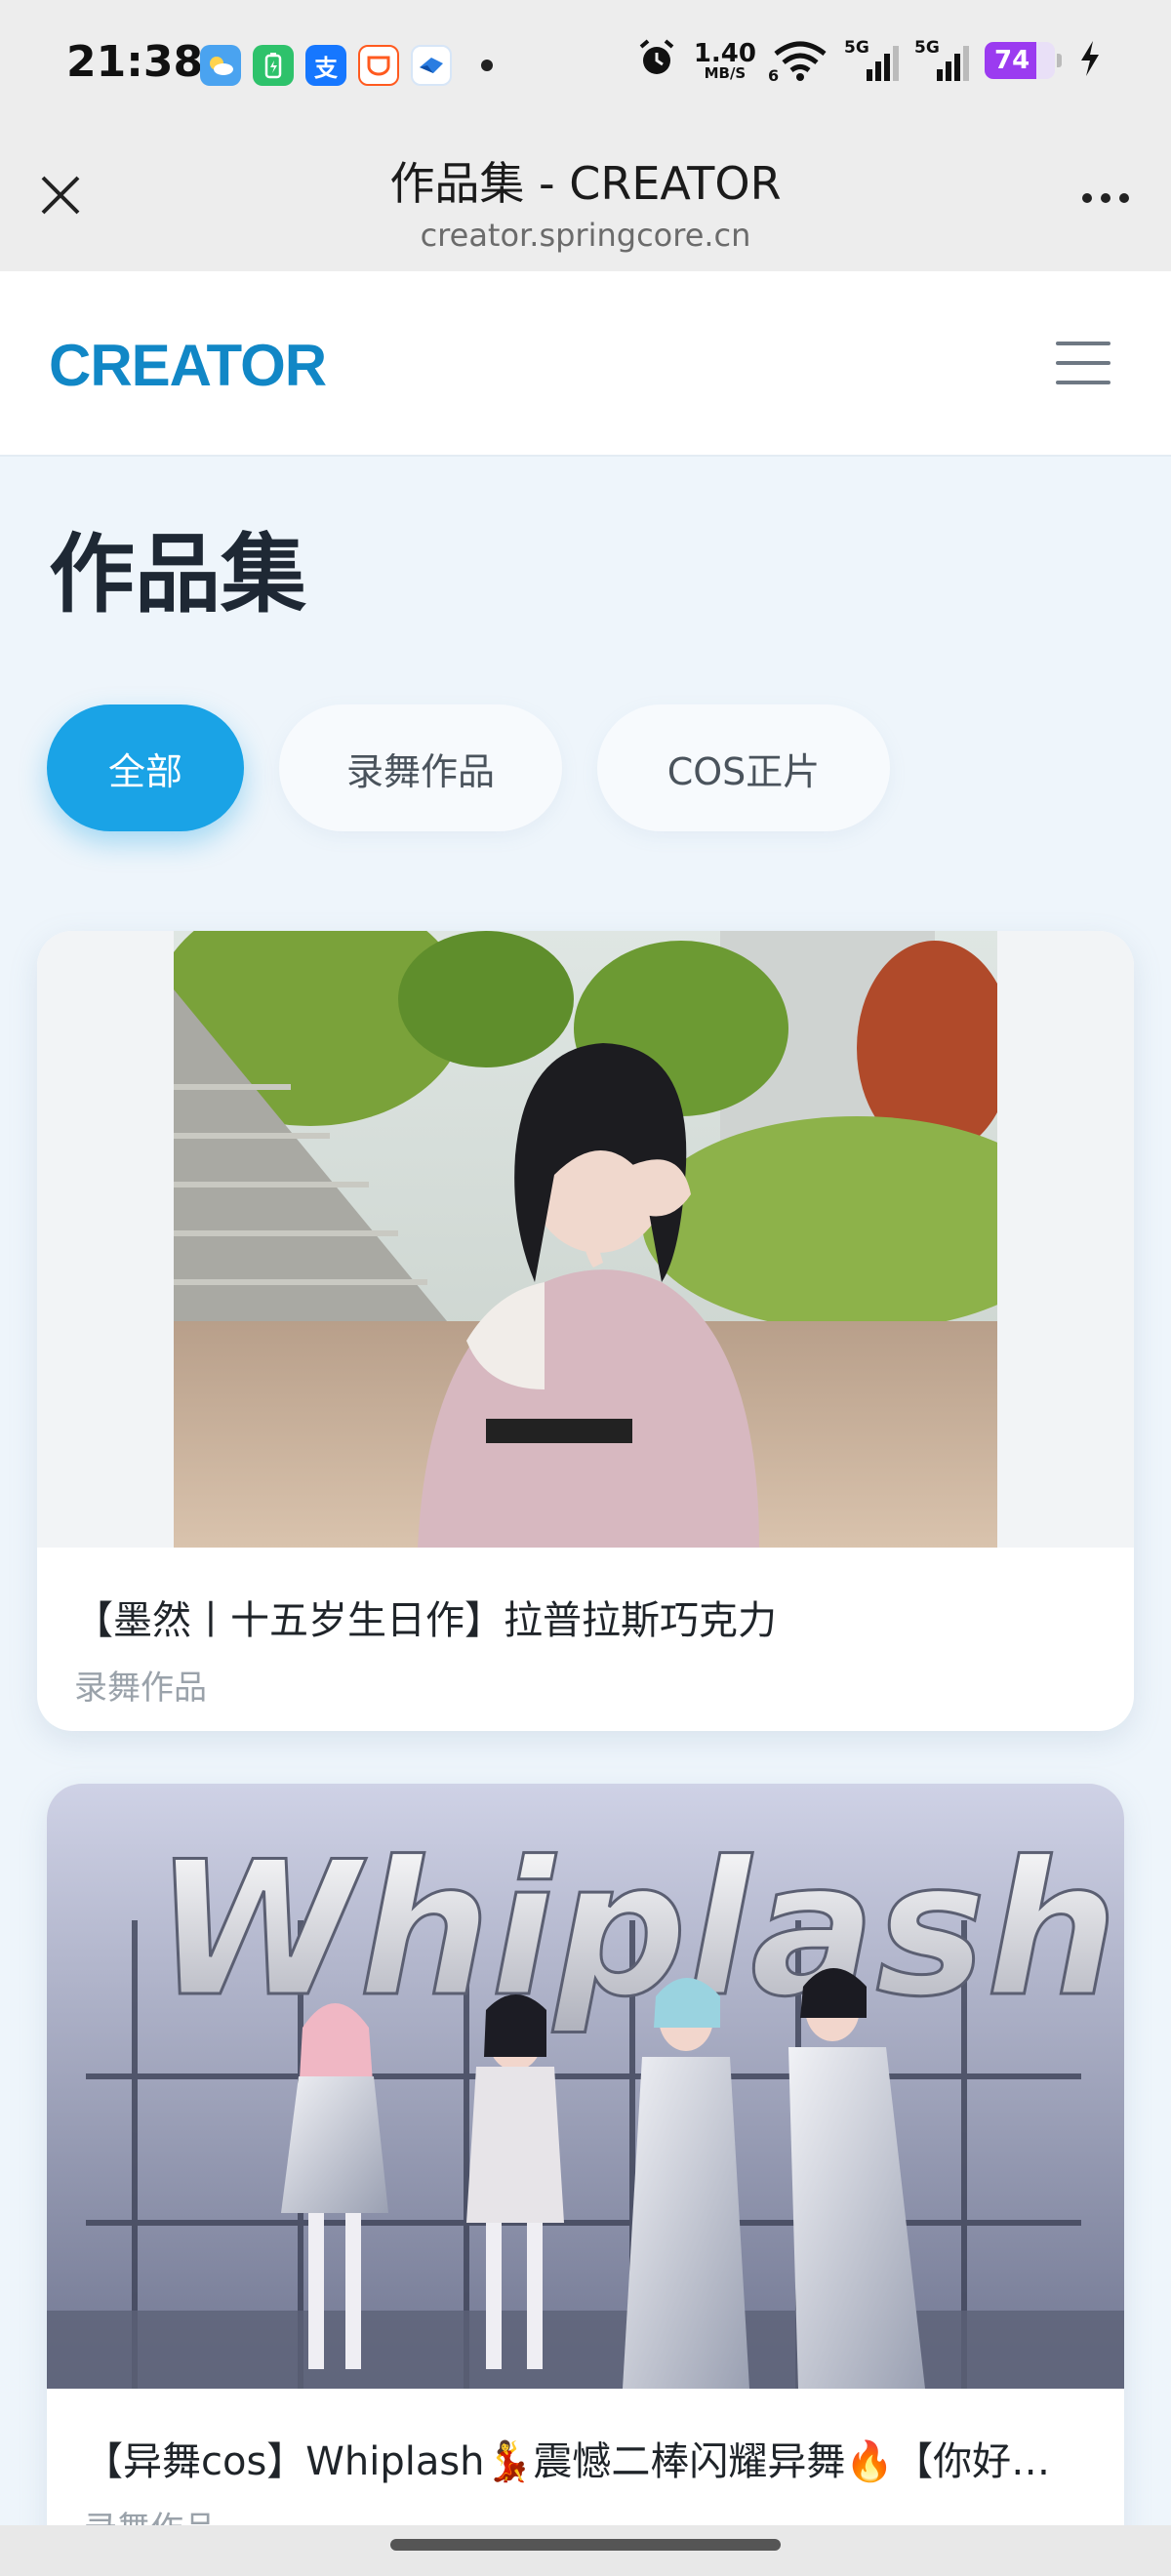  Describe the element at coordinates (656, 60) in the screenshot. I see `alarm-icon` at that location.